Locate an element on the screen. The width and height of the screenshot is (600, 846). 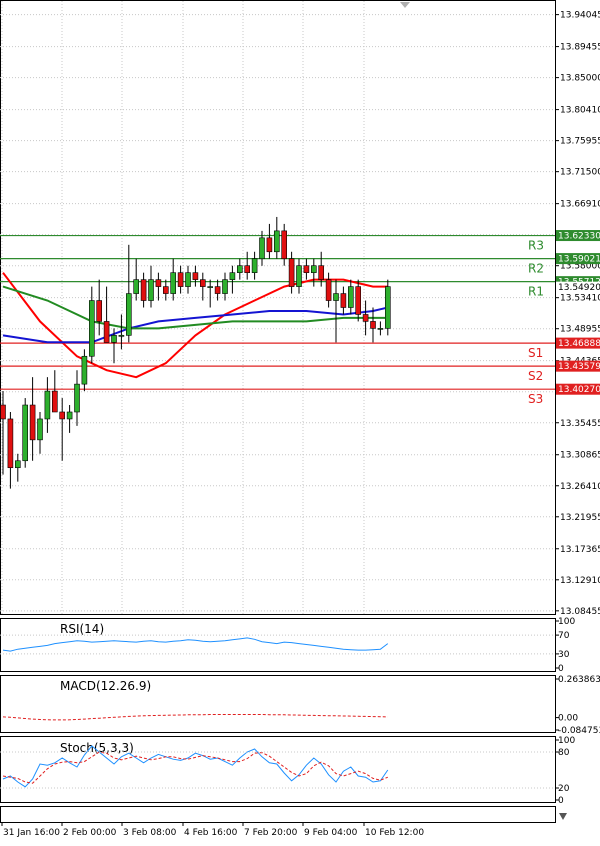
level-name-s2: S2 is located at coordinates (535, 376).